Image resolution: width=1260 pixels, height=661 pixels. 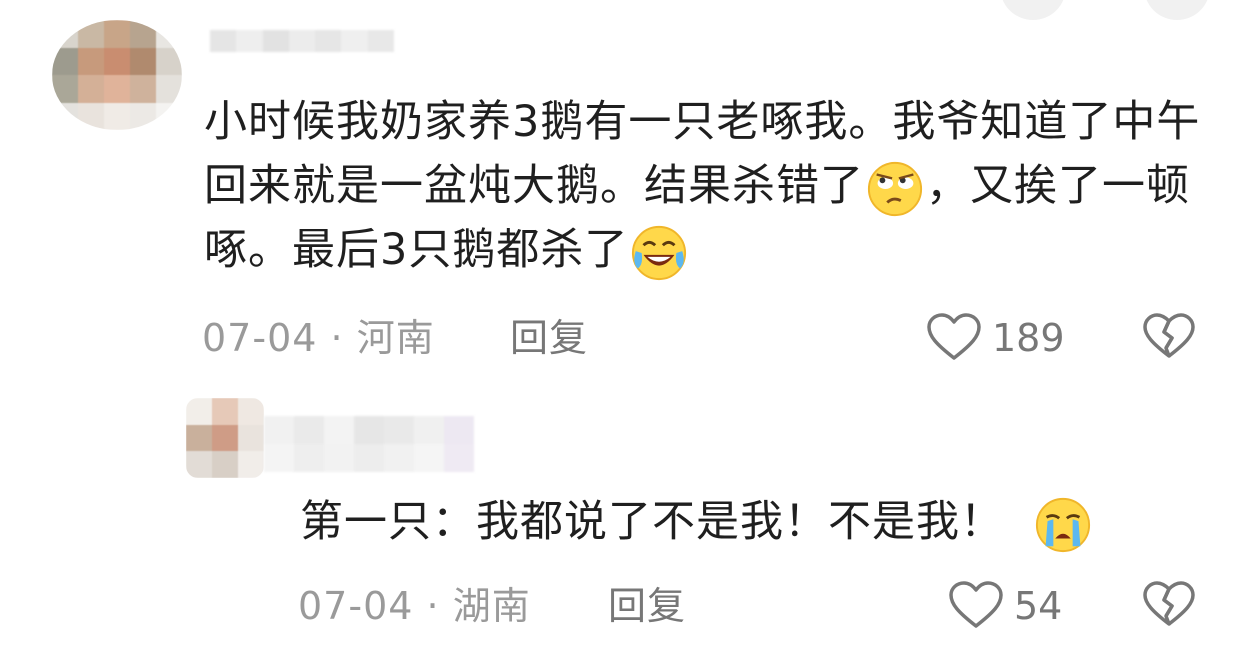 What do you see at coordinates (1028, 338) in the screenshot?
I see `like-count: 189` at bounding box center [1028, 338].